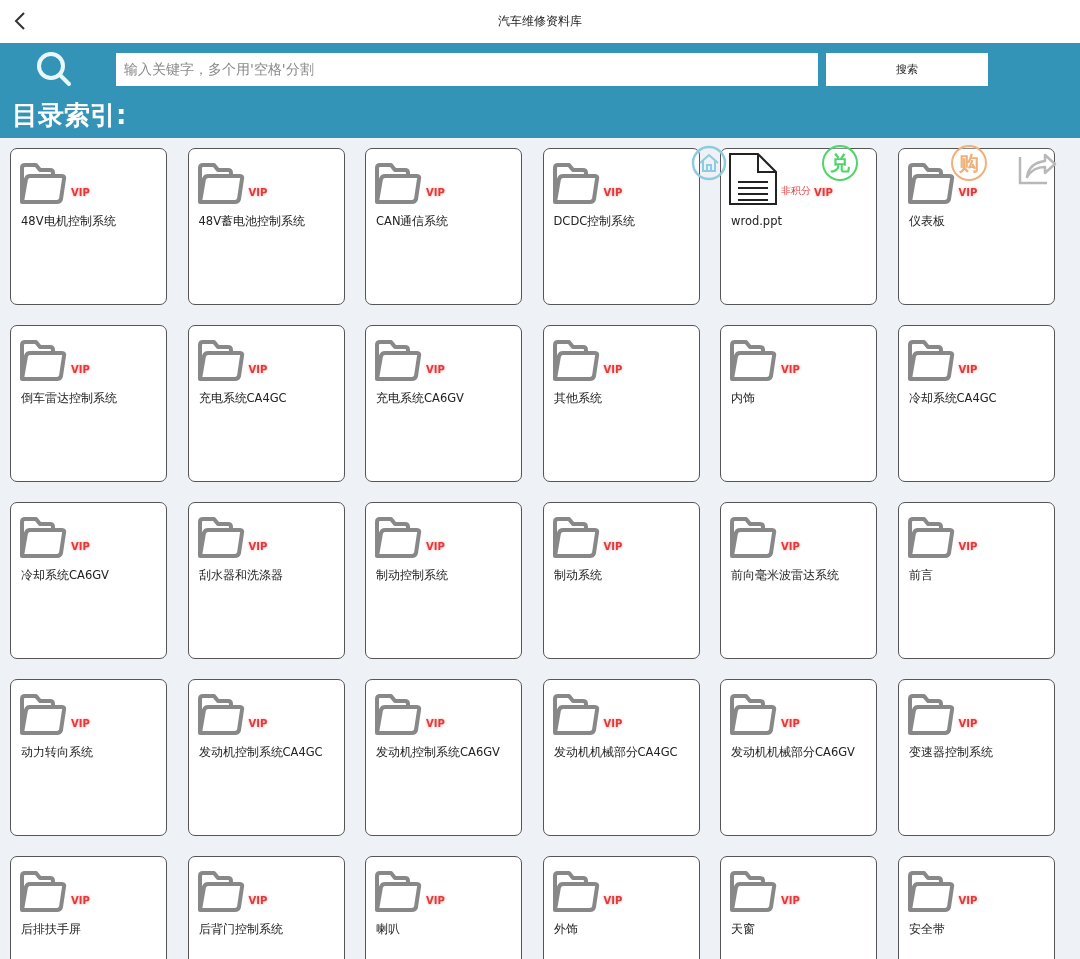 The width and height of the screenshot is (1080, 959). Describe the element at coordinates (621, 580) in the screenshot. I see `folder-card: VIP 制动系统` at that location.